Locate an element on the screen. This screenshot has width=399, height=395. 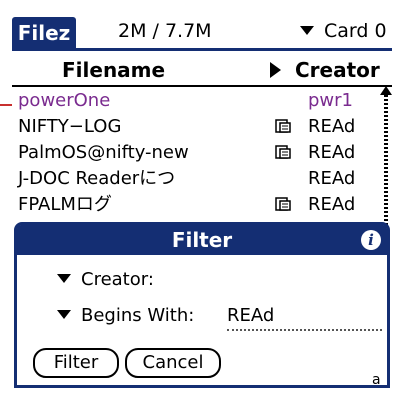
selection-marker is located at coordinates (6, 105).